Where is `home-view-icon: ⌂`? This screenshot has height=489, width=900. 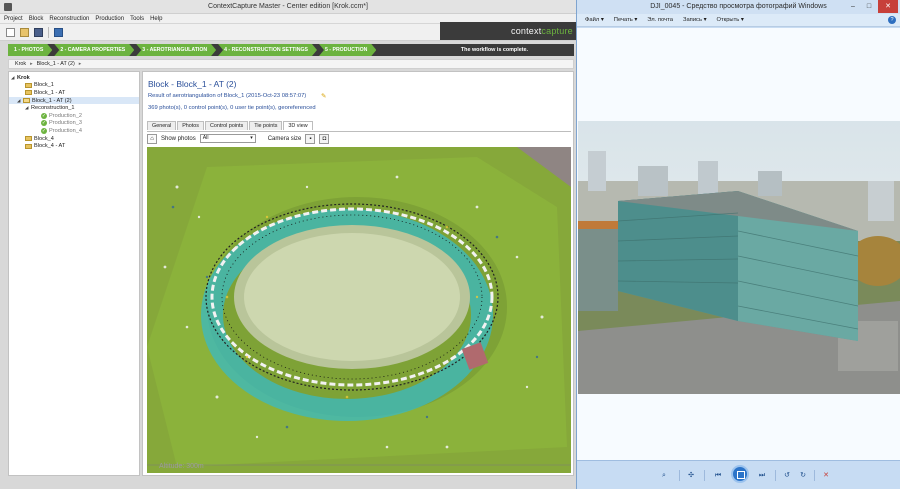
home-view-icon: ⌂ is located at coordinates (152, 138).